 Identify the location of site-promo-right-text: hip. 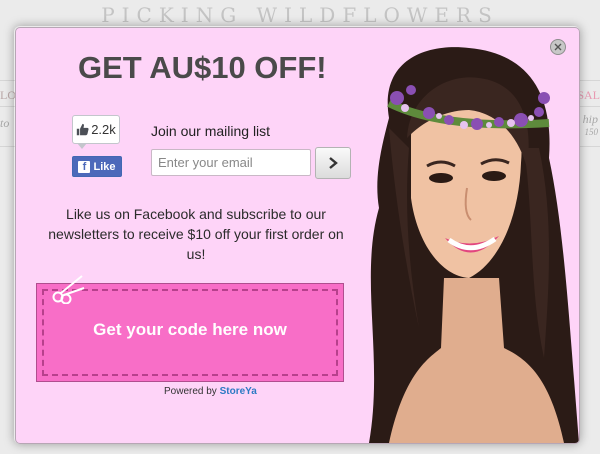
(590, 119).